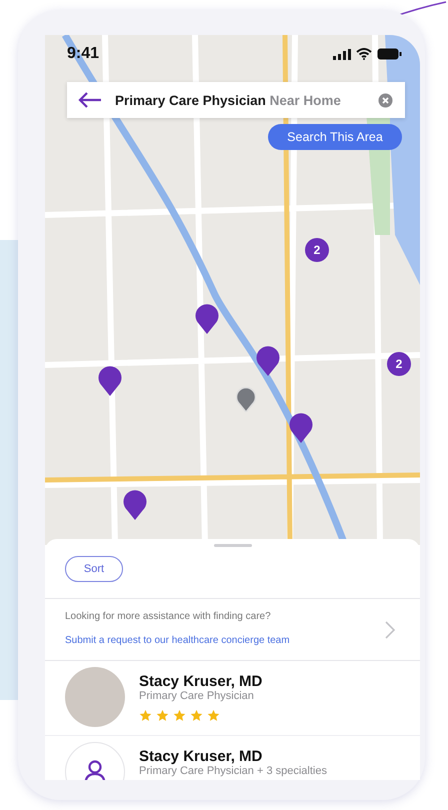 This screenshot has height=810, width=448. Describe the element at coordinates (385, 100) in the screenshot. I see `clear-icon` at that location.